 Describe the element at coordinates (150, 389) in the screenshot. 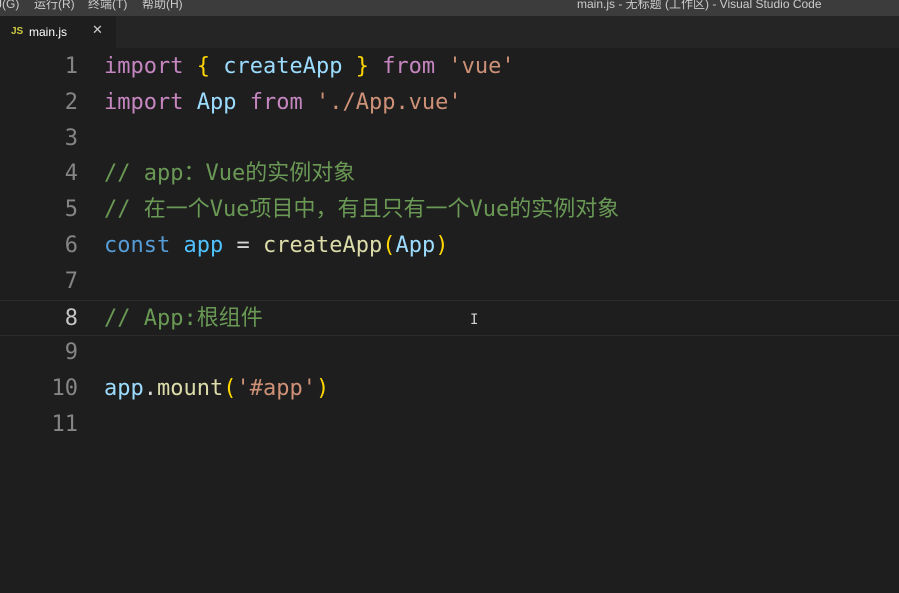

I see `code-token: .` at that location.